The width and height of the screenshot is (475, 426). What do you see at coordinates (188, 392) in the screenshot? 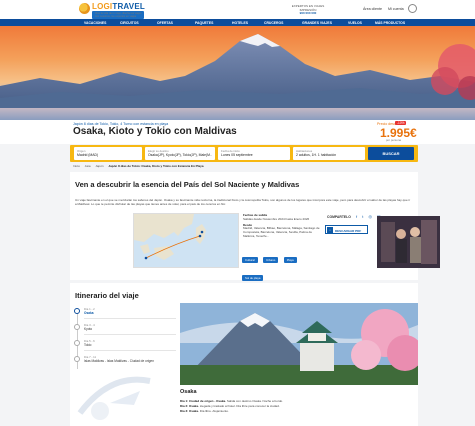
I see `step-title: Osaka` at bounding box center [188, 392].